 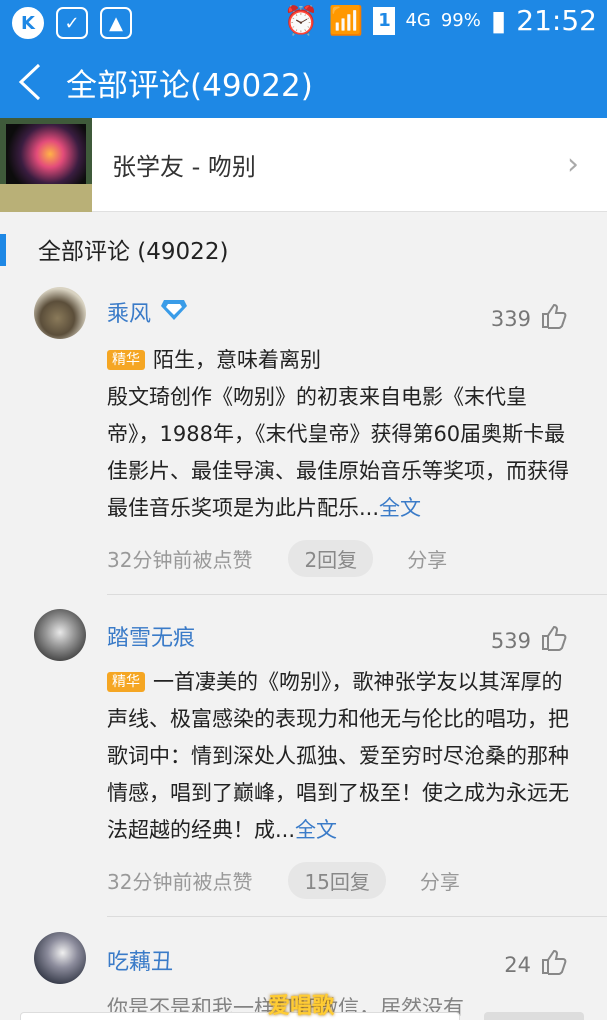 What do you see at coordinates (140, 960) in the screenshot?
I see `username: 吃藕丑` at bounding box center [140, 960].